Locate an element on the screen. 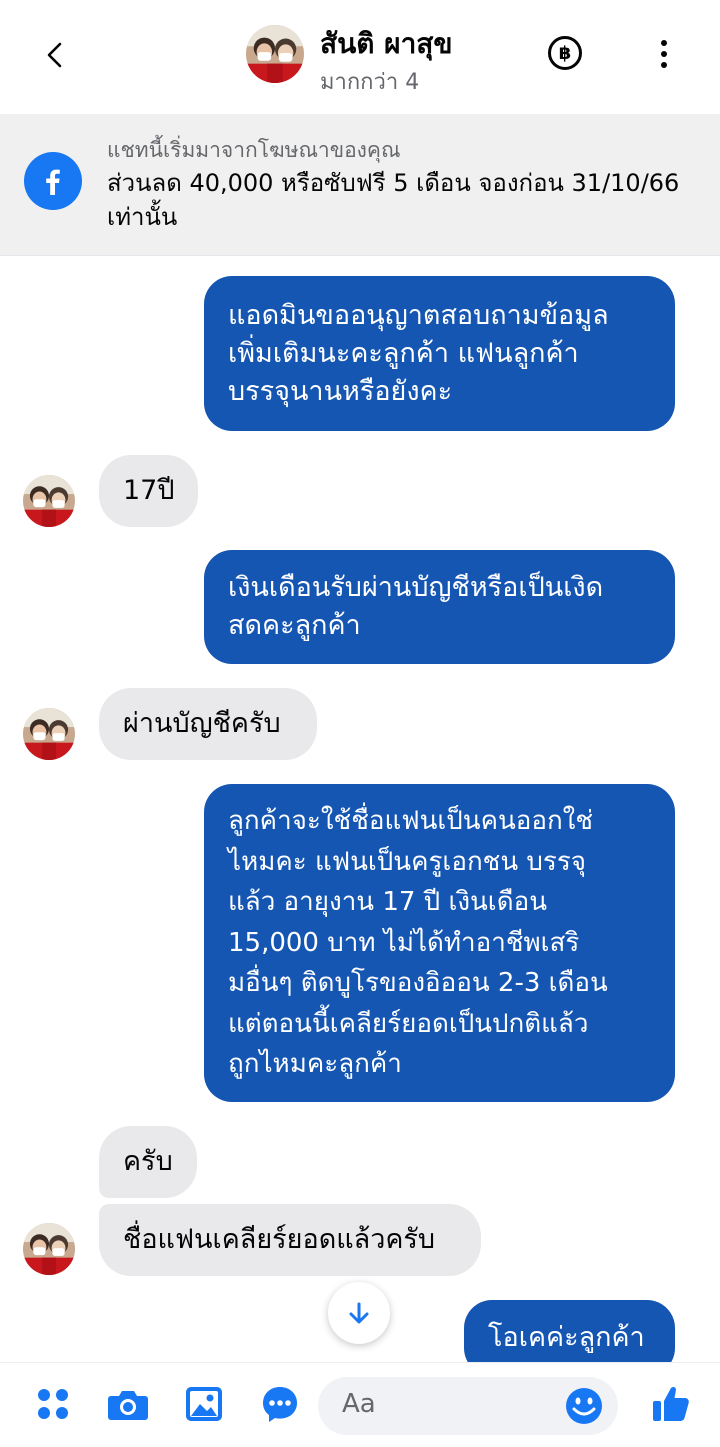  emoji-button is located at coordinates (584, 1406).